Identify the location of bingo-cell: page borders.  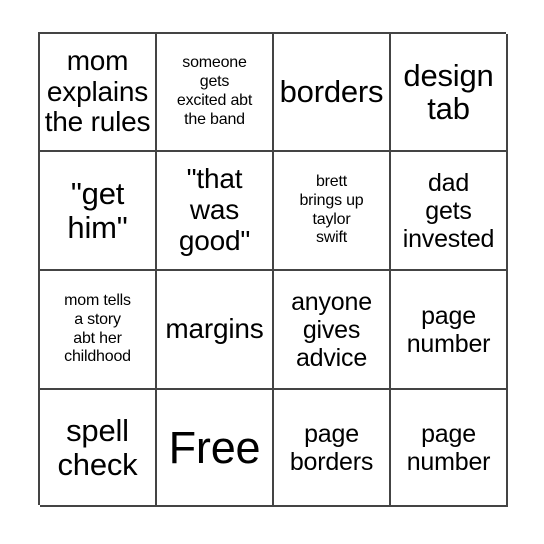
(332, 448).